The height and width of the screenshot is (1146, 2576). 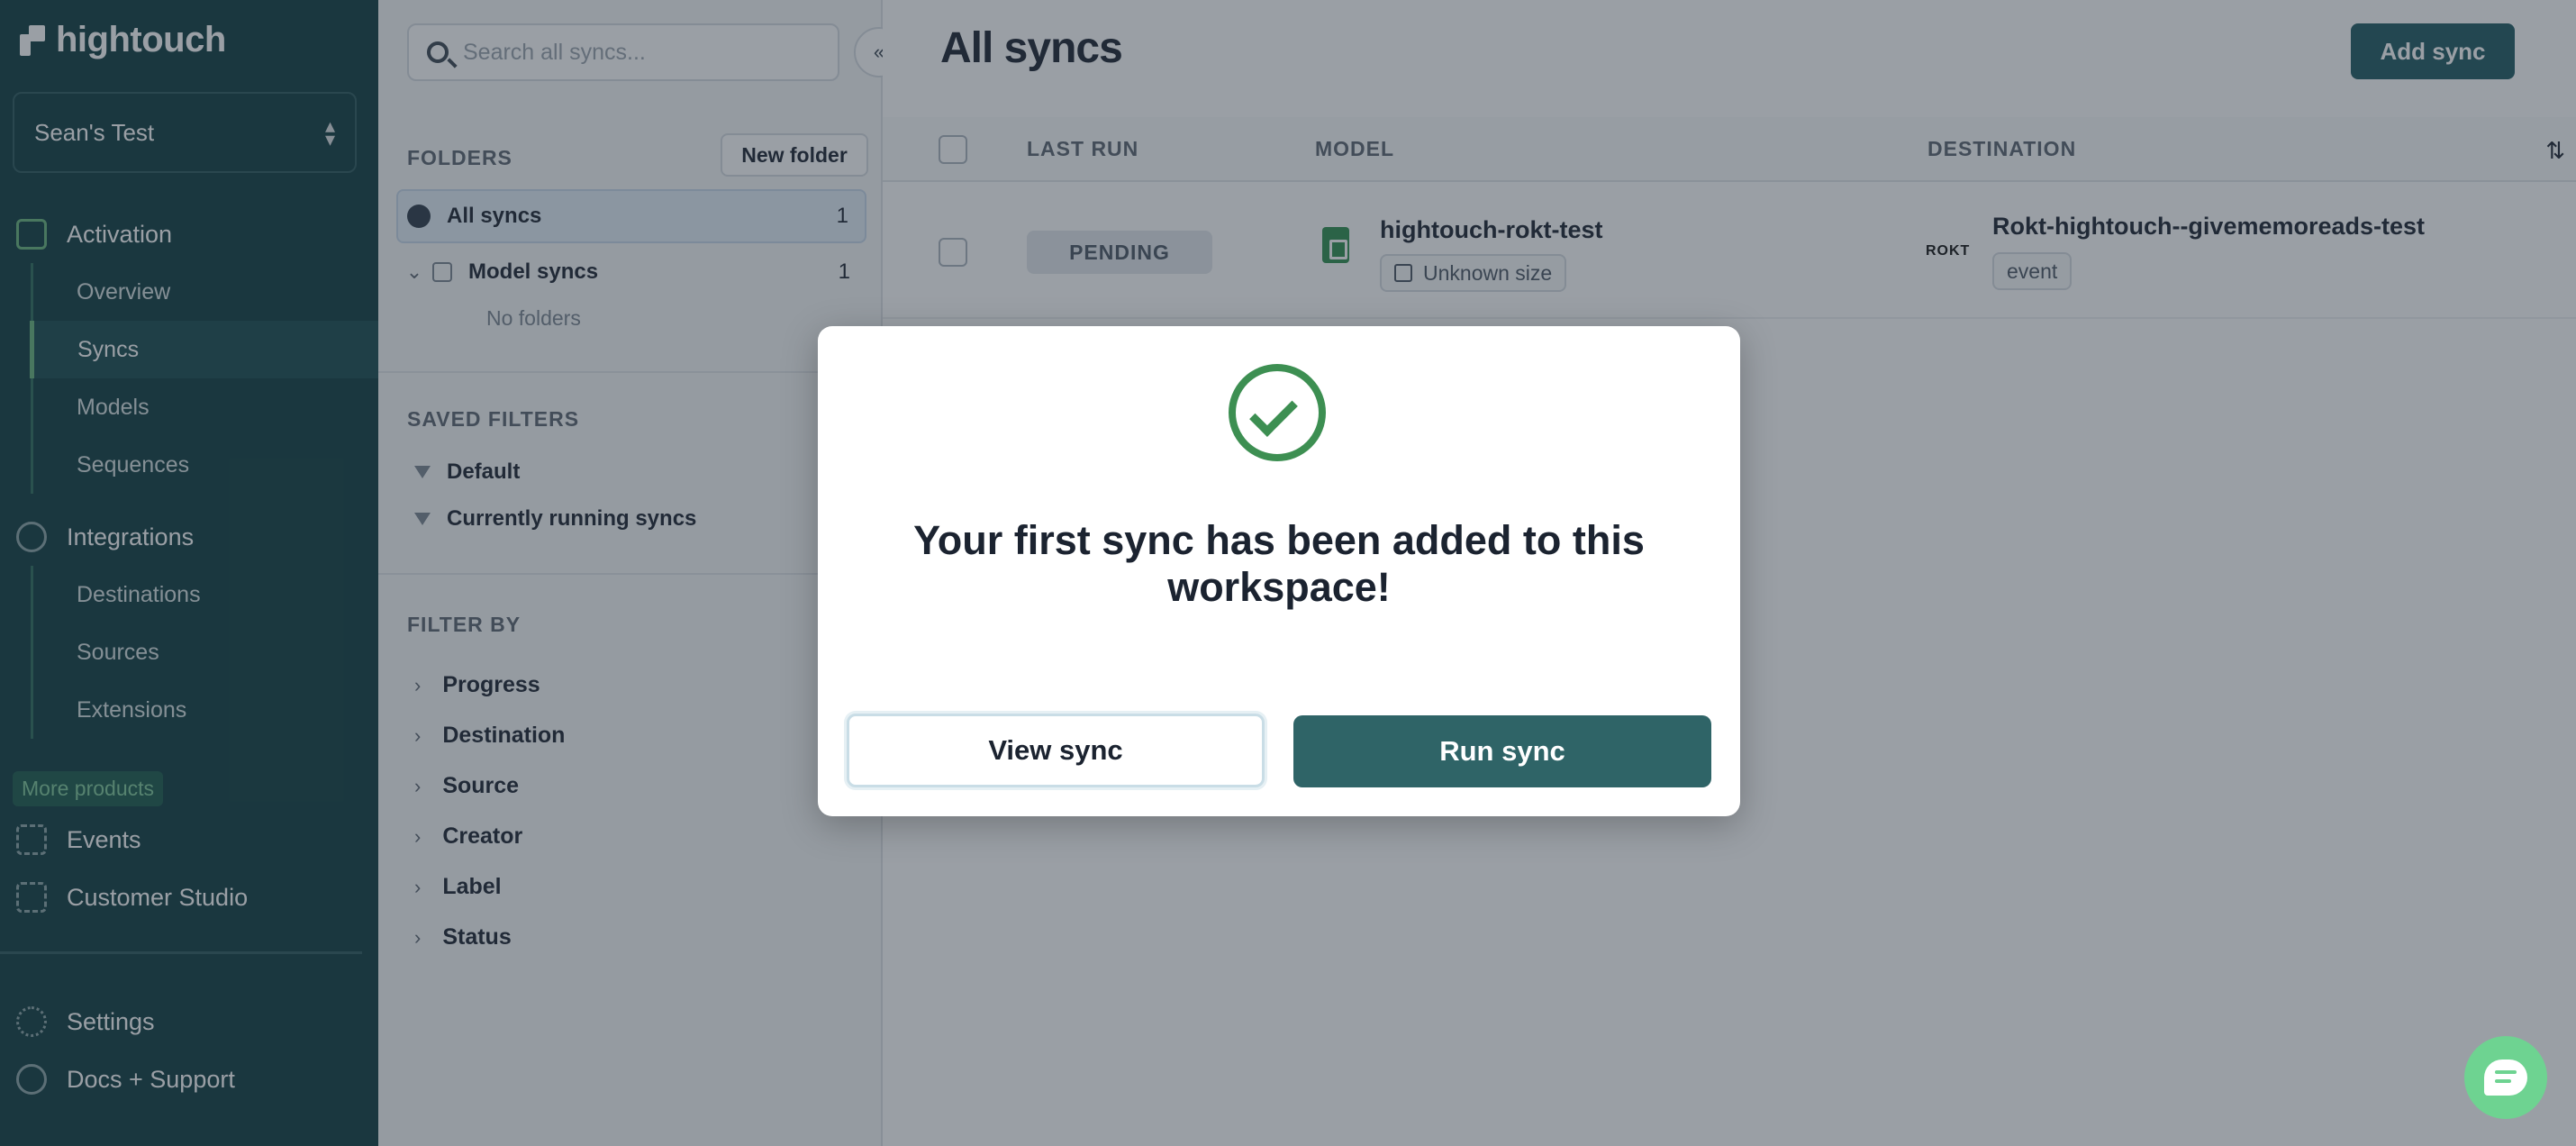 I want to click on chat-icon, so click(x=2505, y=1078).